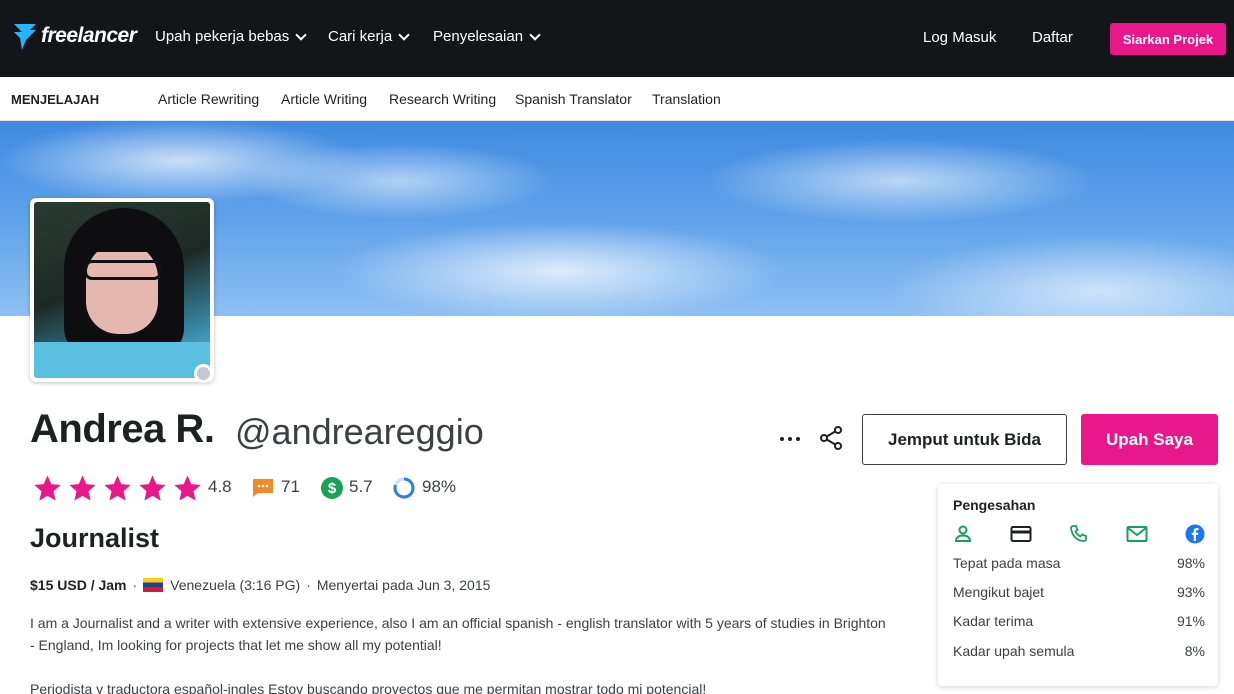 This screenshot has width=1234, height=694. Describe the element at coordinates (1190, 563) in the screenshot. I see `stat-value: 98%` at that location.